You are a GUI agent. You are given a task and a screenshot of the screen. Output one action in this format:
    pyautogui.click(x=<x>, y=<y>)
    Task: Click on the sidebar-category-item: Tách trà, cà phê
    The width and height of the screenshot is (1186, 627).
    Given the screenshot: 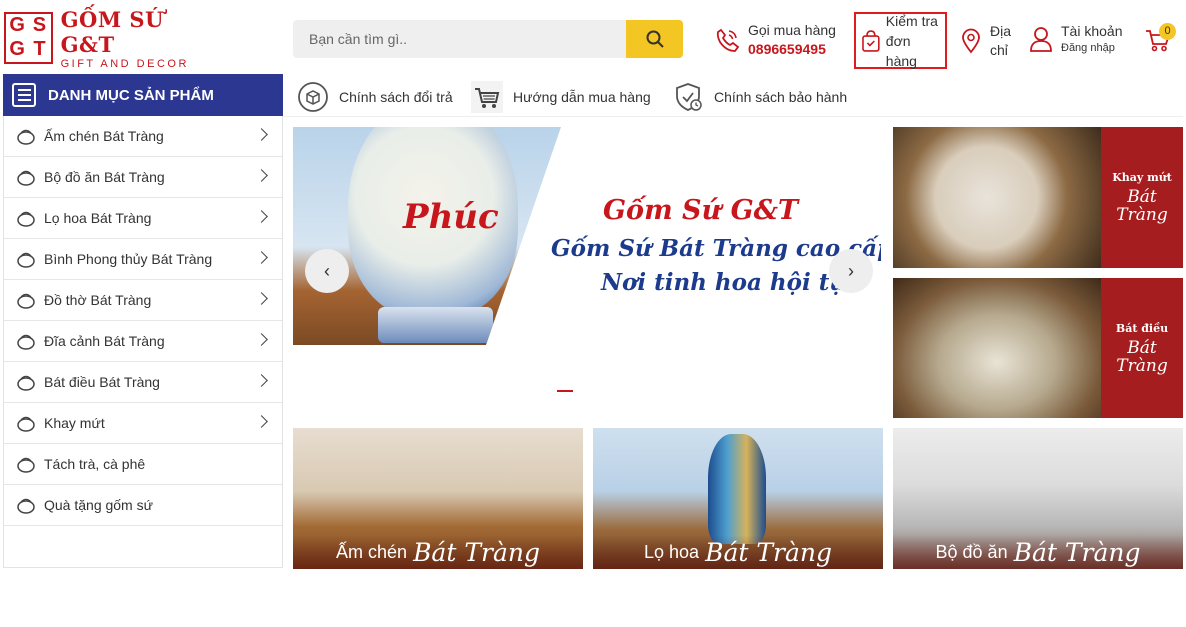 What is the action you would take?
    pyautogui.click(x=143, y=464)
    